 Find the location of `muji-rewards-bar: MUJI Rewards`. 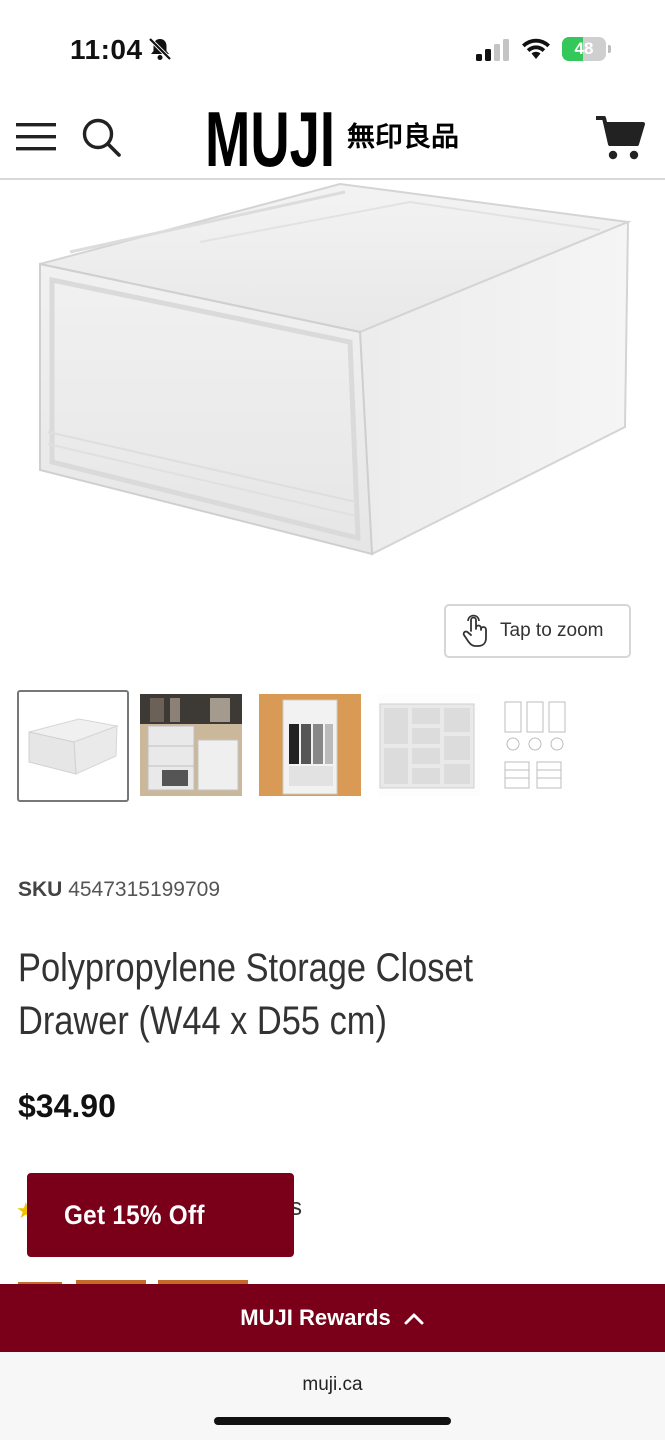

muji-rewards-bar: MUJI Rewards is located at coordinates (332, 1318).